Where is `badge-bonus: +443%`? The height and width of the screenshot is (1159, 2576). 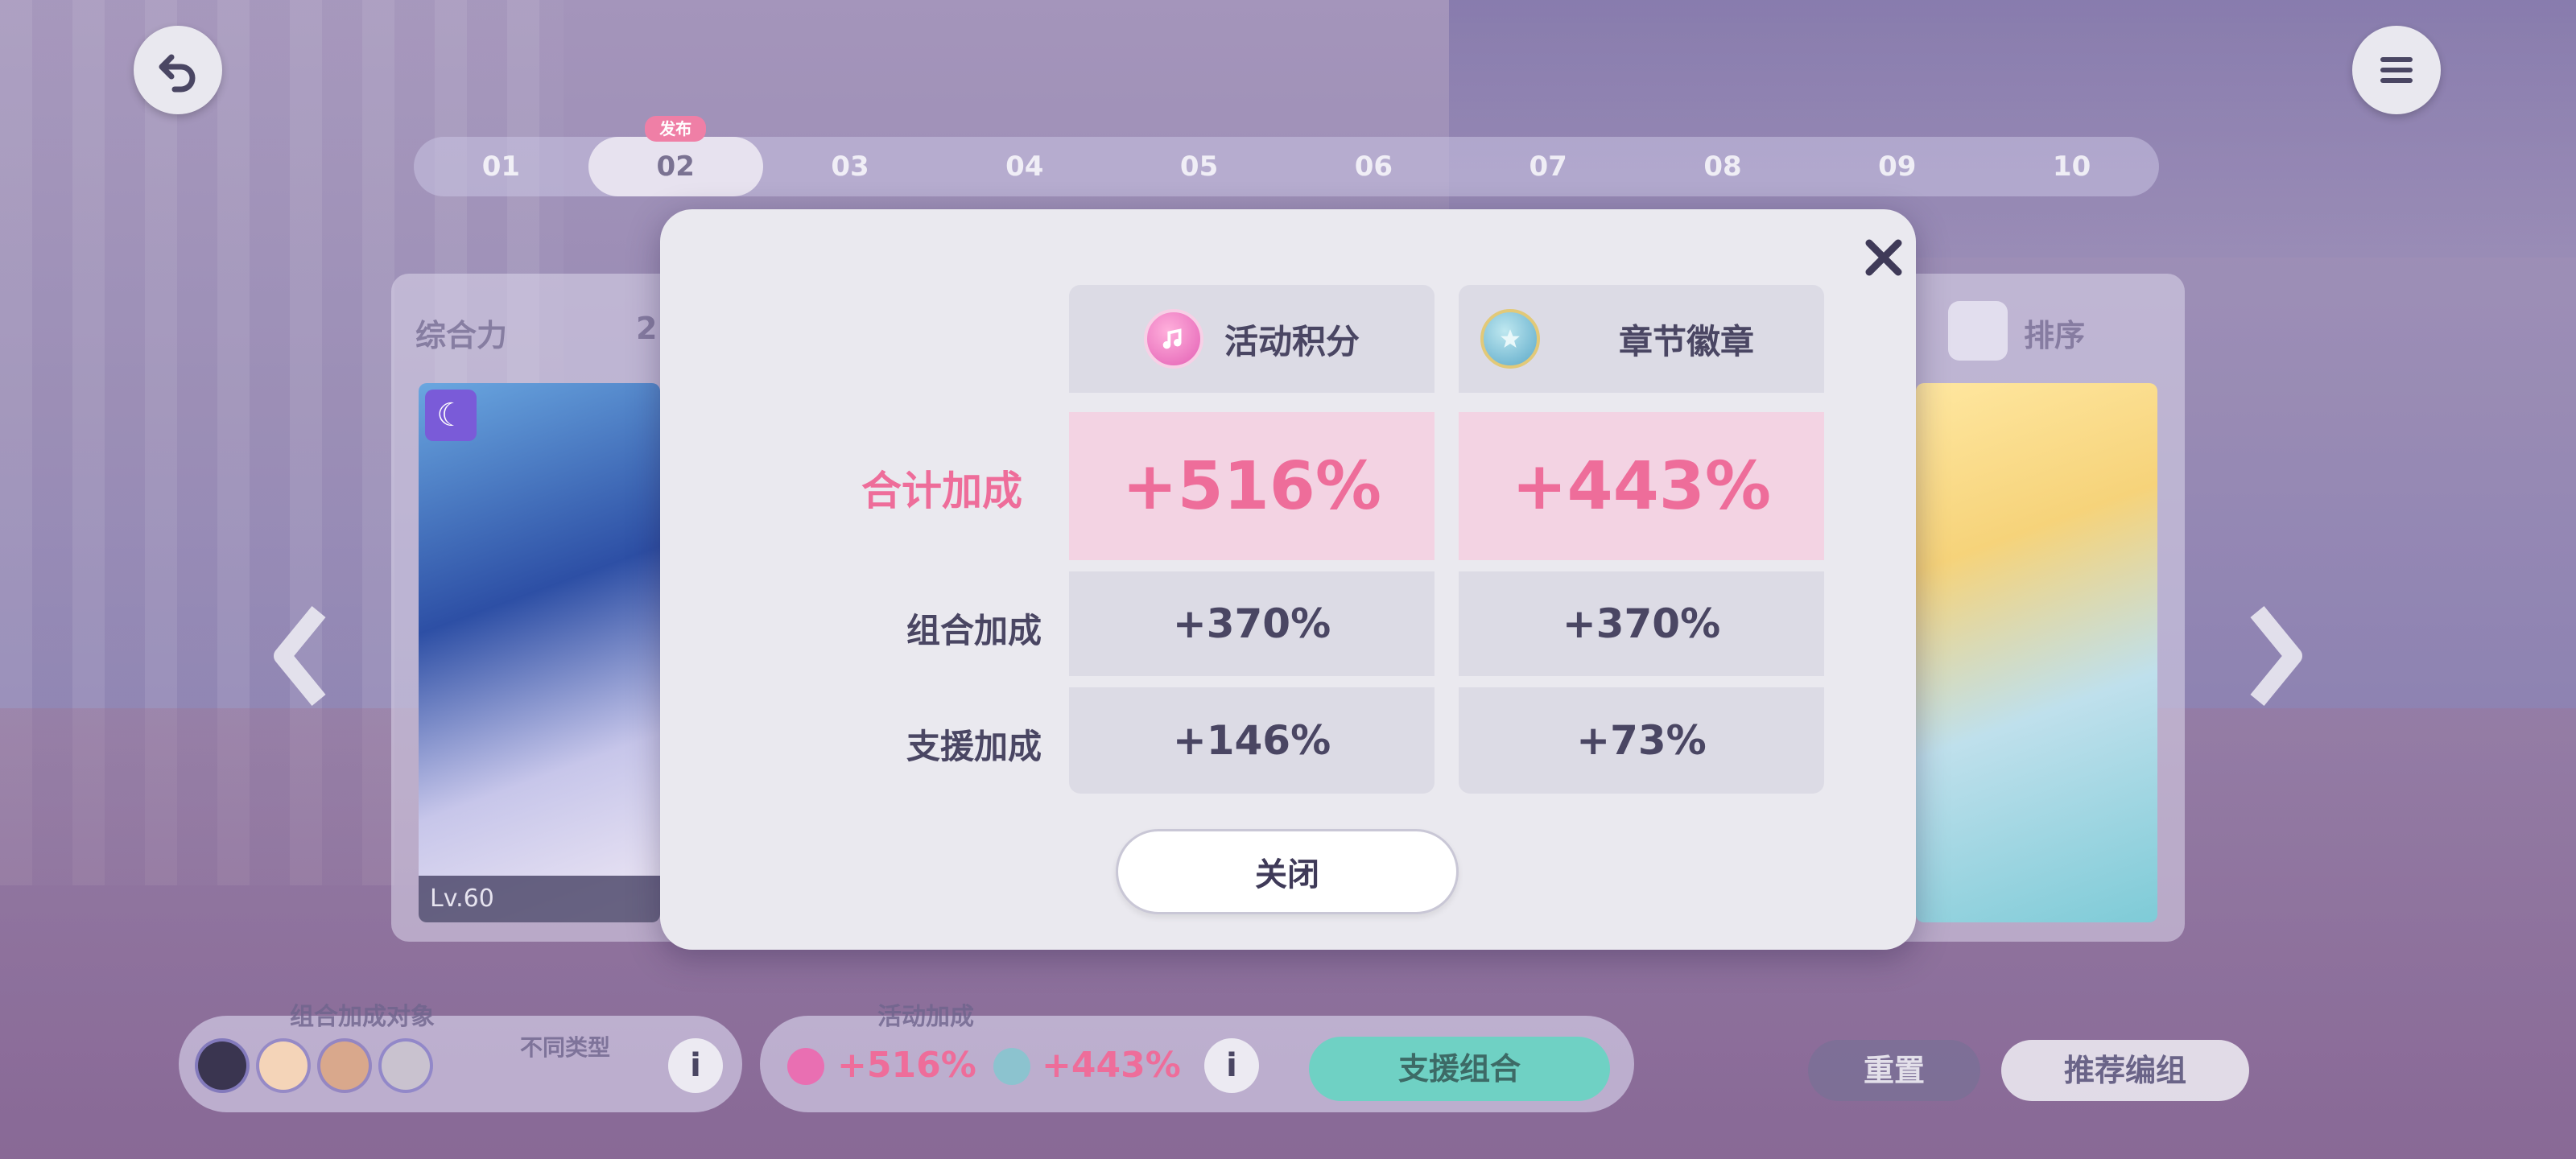
badge-bonus: +443% is located at coordinates (1111, 1065).